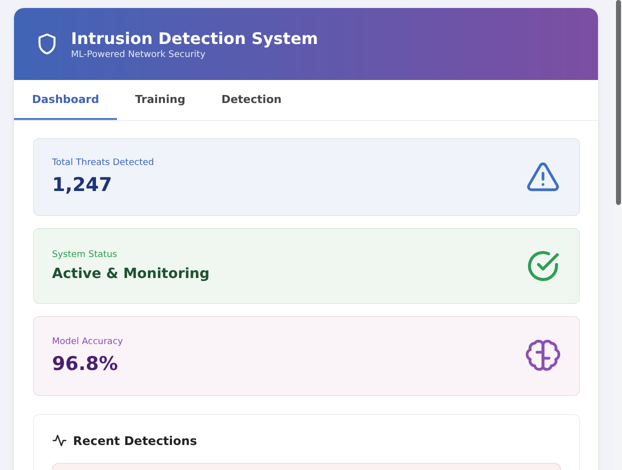 Image resolution: width=622 pixels, height=470 pixels. I want to click on stat-label: Model Accuracy, so click(87, 342).